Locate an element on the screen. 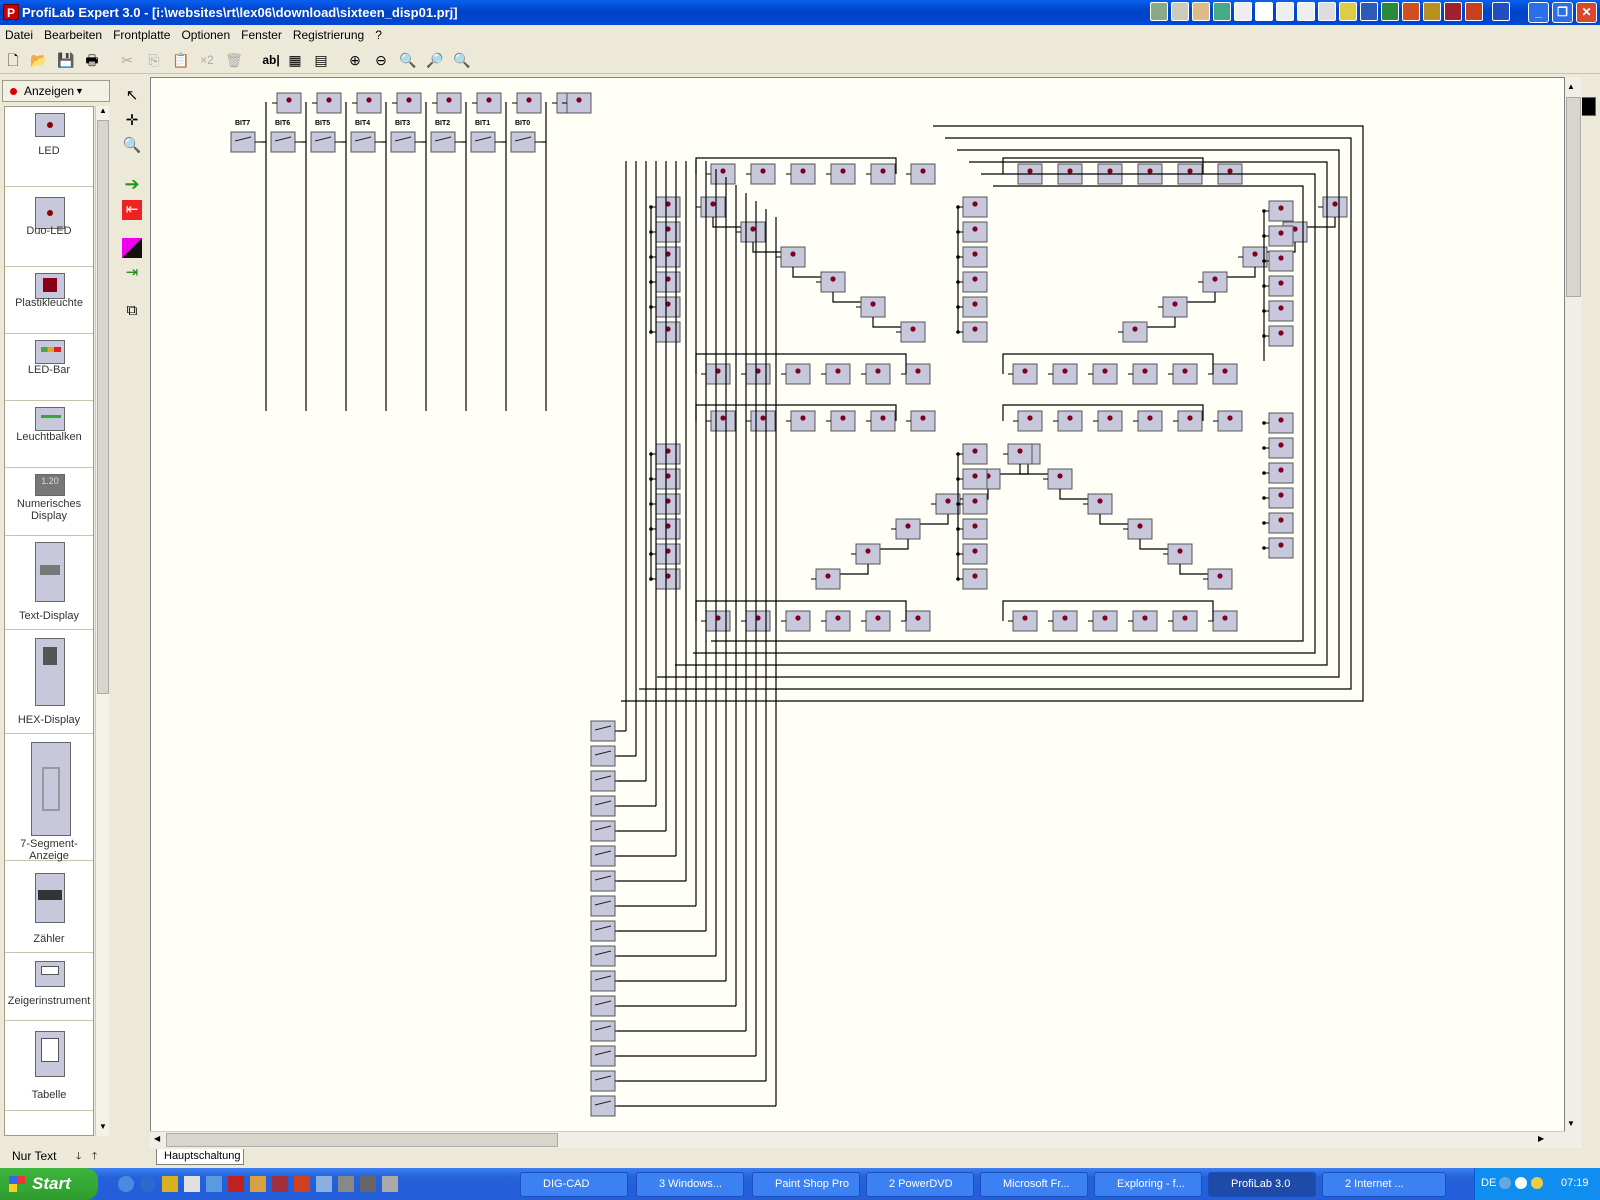 Image resolution: width=1600 pixels, height=1200 pixels. component-hex-display: HEX-Display is located at coordinates (49, 682).